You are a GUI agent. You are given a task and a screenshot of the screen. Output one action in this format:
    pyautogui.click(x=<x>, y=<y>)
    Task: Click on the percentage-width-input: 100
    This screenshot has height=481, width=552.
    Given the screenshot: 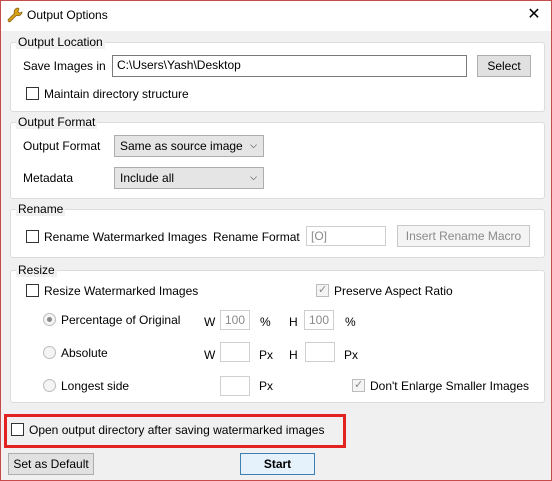 What is the action you would take?
    pyautogui.click(x=235, y=320)
    